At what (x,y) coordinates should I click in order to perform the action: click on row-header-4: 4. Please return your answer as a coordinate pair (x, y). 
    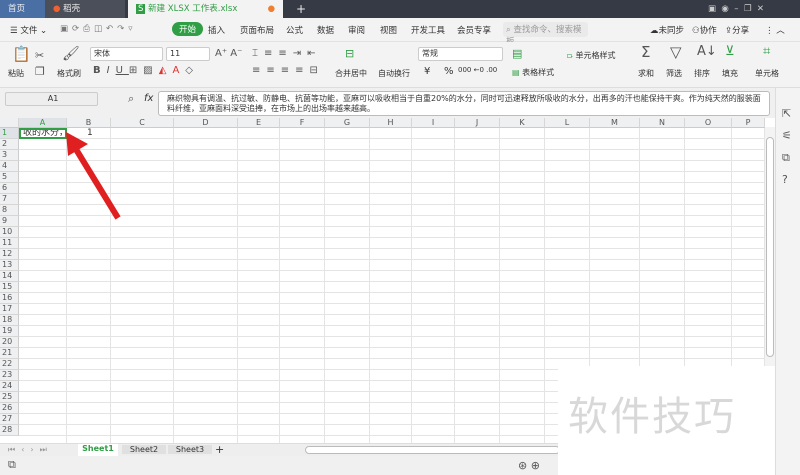
    Looking at the image, I should click on (9, 166).